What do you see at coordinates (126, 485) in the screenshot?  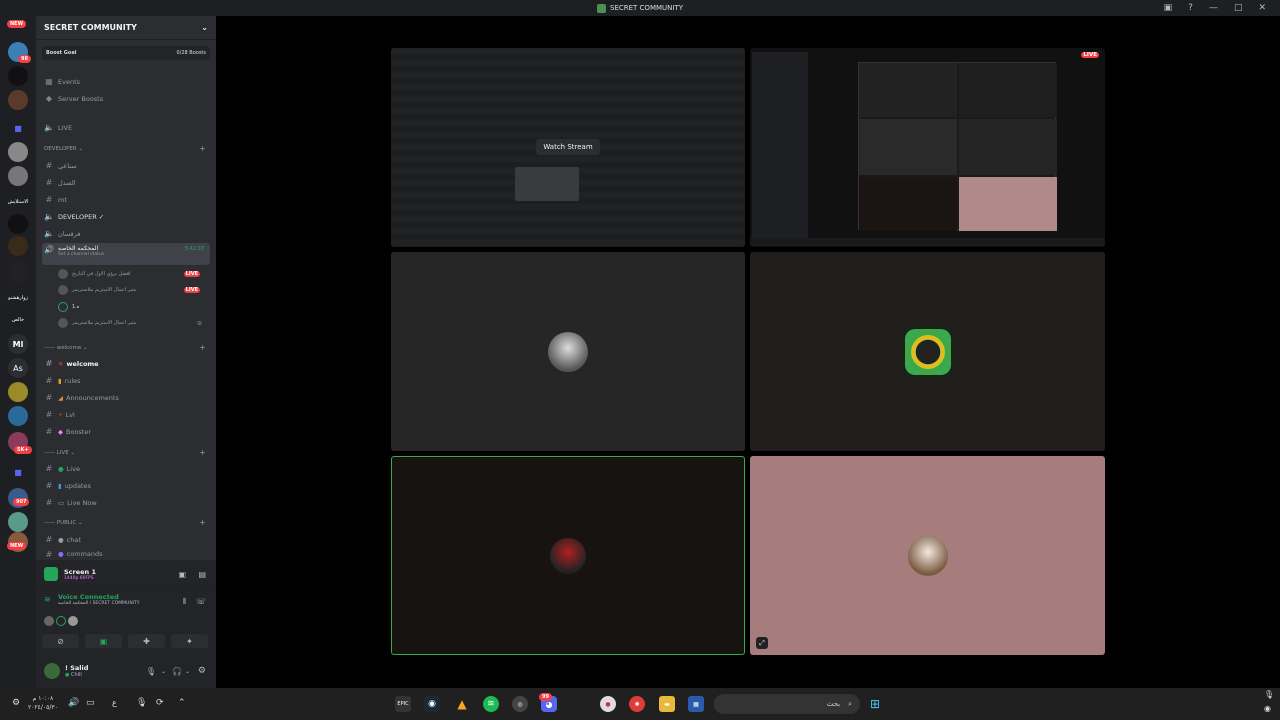 I see `text-channel: # ▮ updates` at bounding box center [126, 485].